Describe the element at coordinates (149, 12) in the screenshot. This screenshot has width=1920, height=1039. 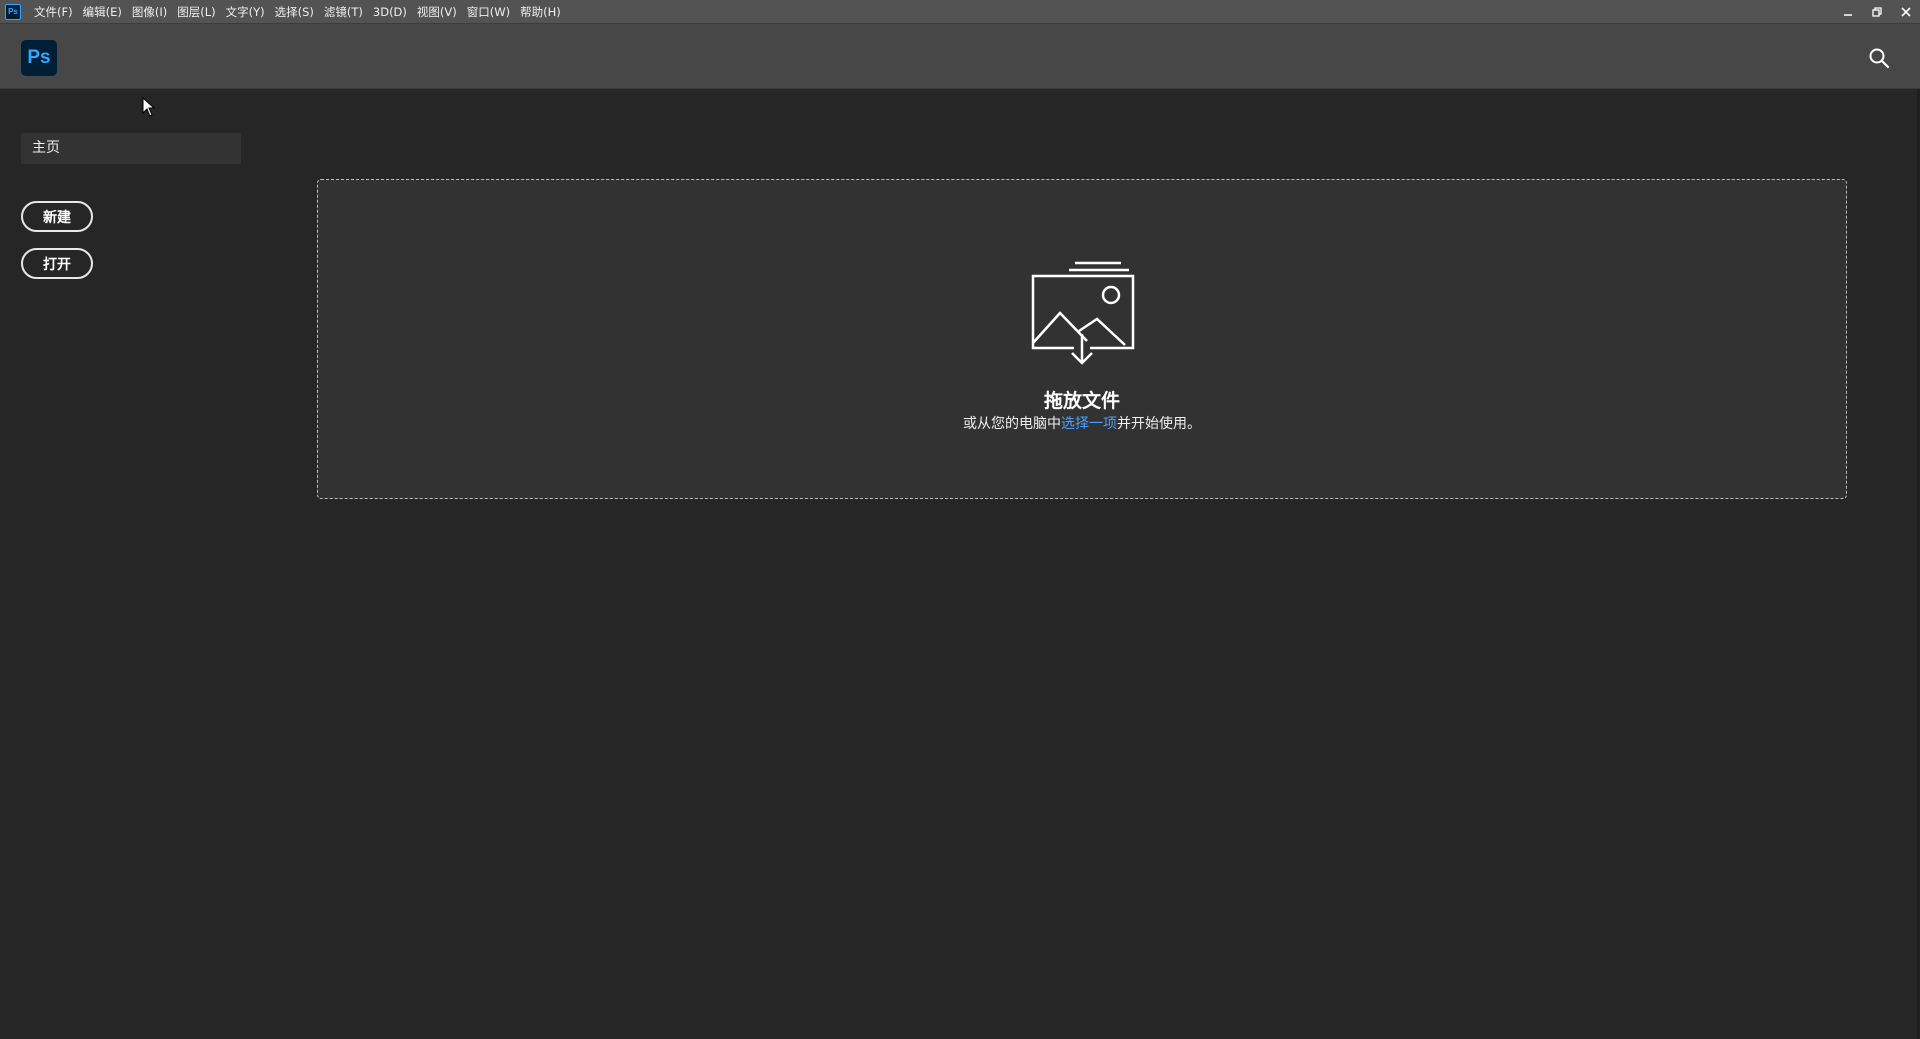
I see `menu-image: 图像(I)` at that location.